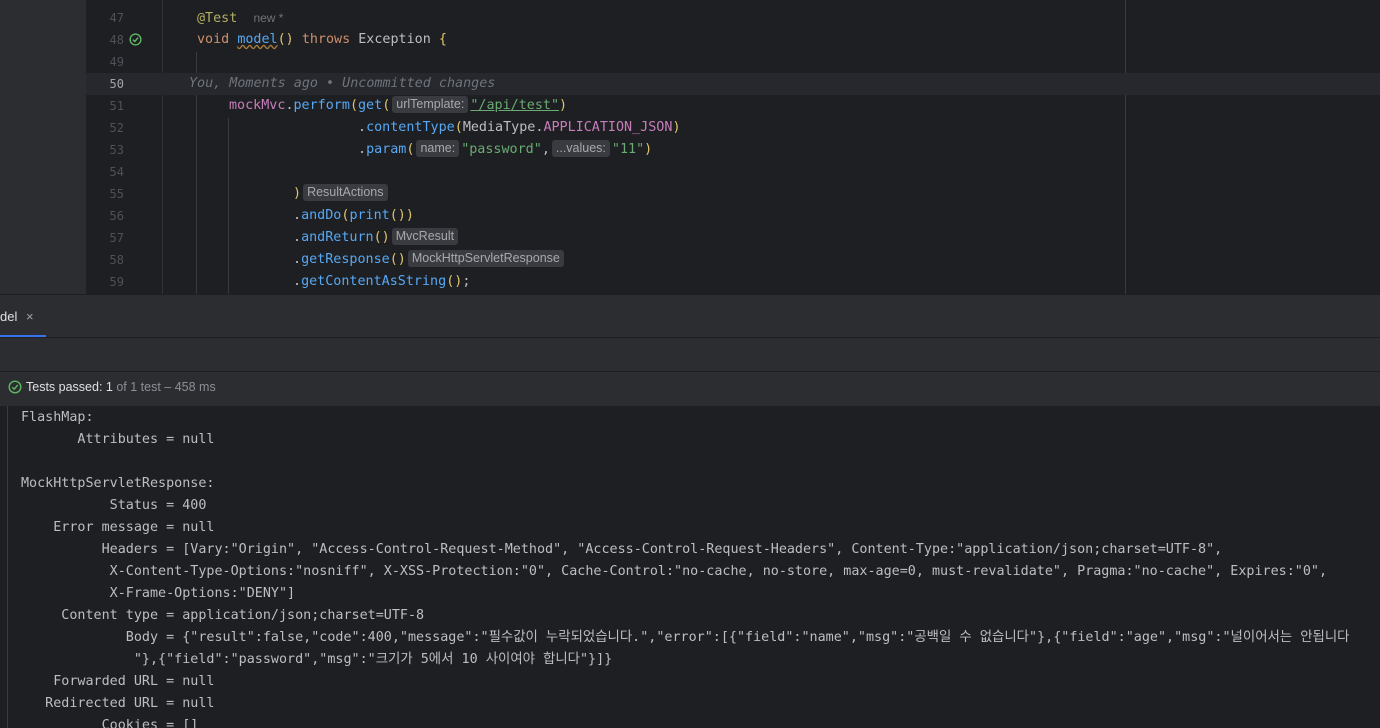 The height and width of the screenshot is (728, 1380). I want to click on line-number: 52, so click(116, 128).